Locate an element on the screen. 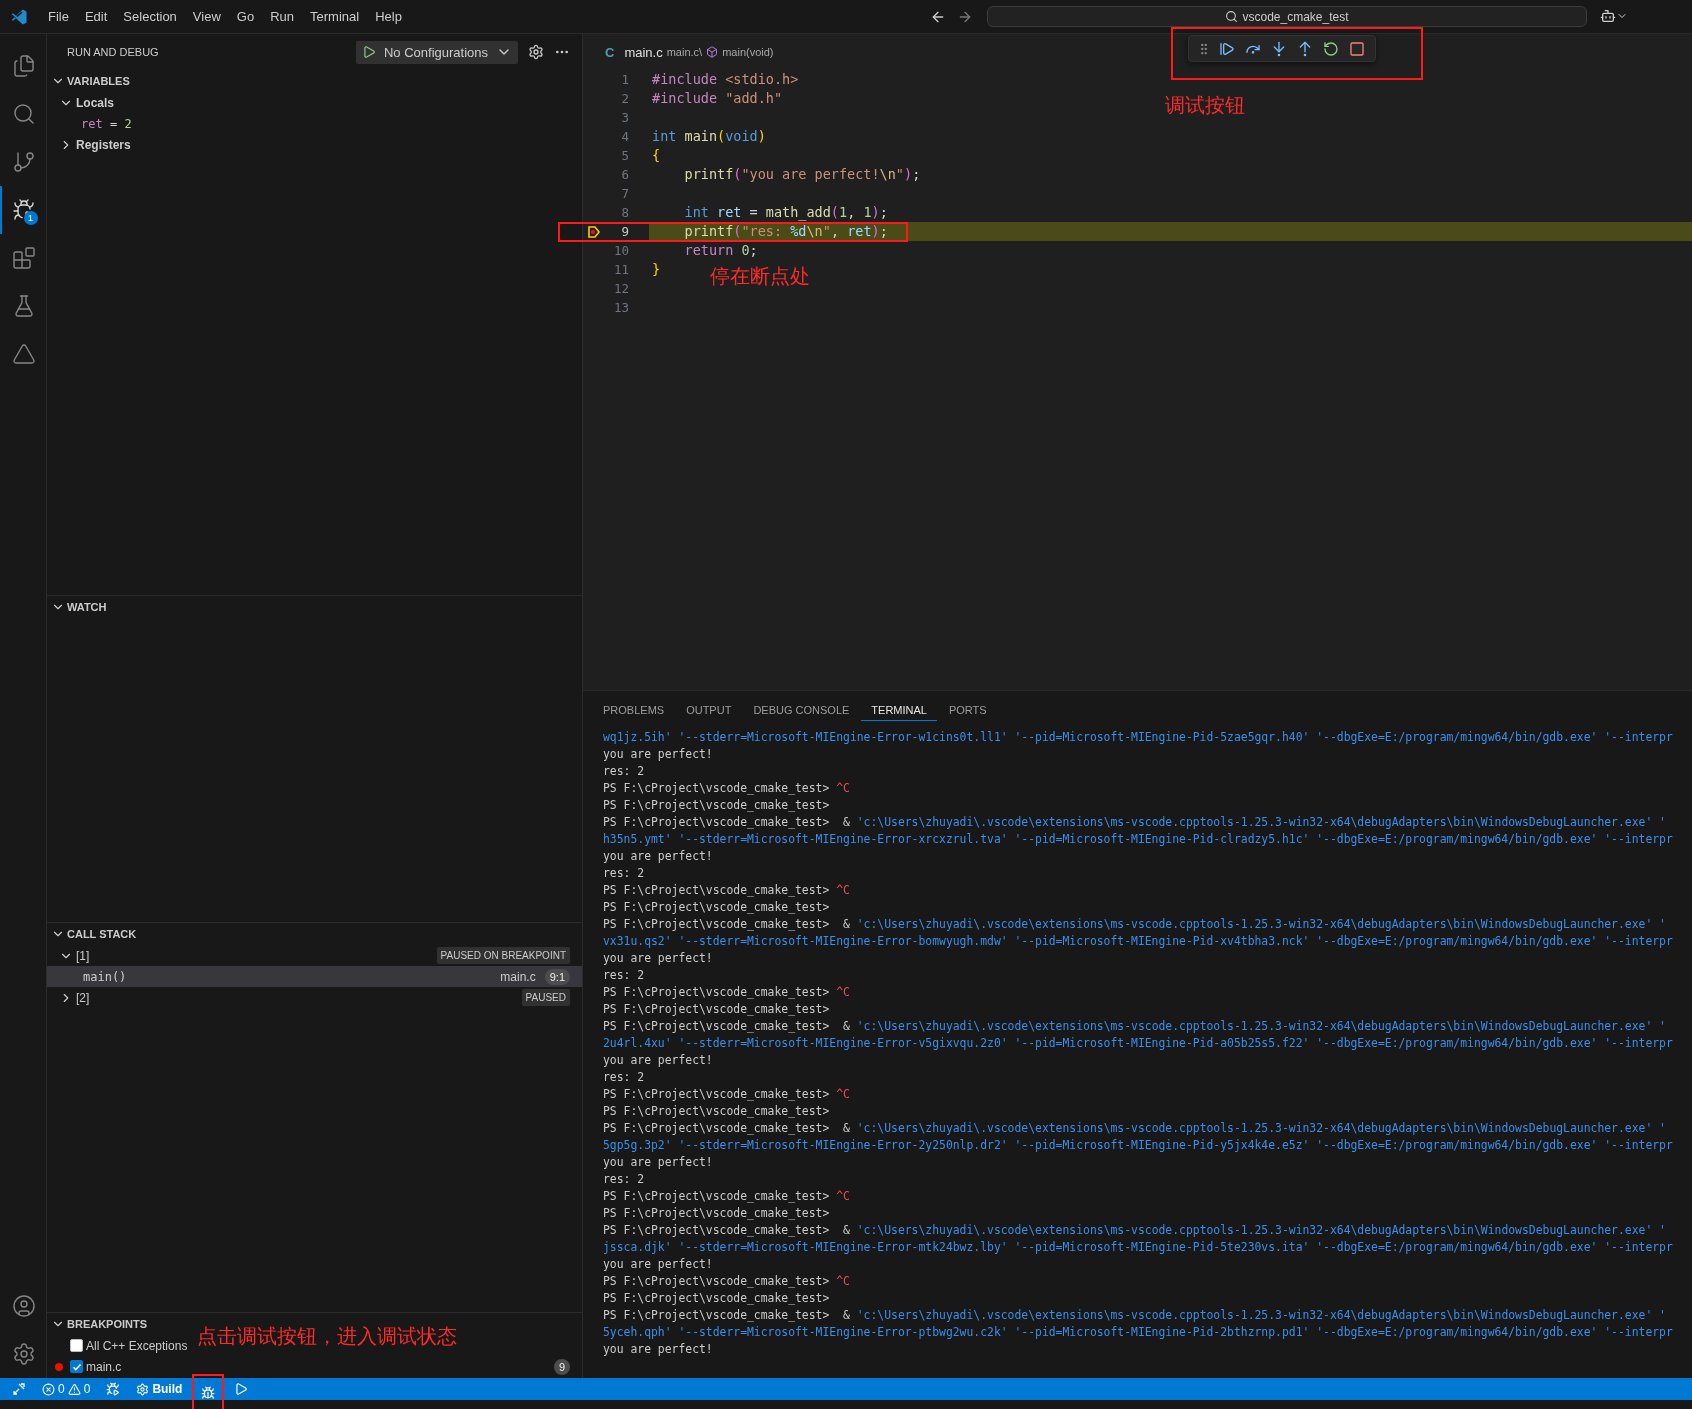 This screenshot has width=1692, height=1409. symbol-icon is located at coordinates (712, 52).